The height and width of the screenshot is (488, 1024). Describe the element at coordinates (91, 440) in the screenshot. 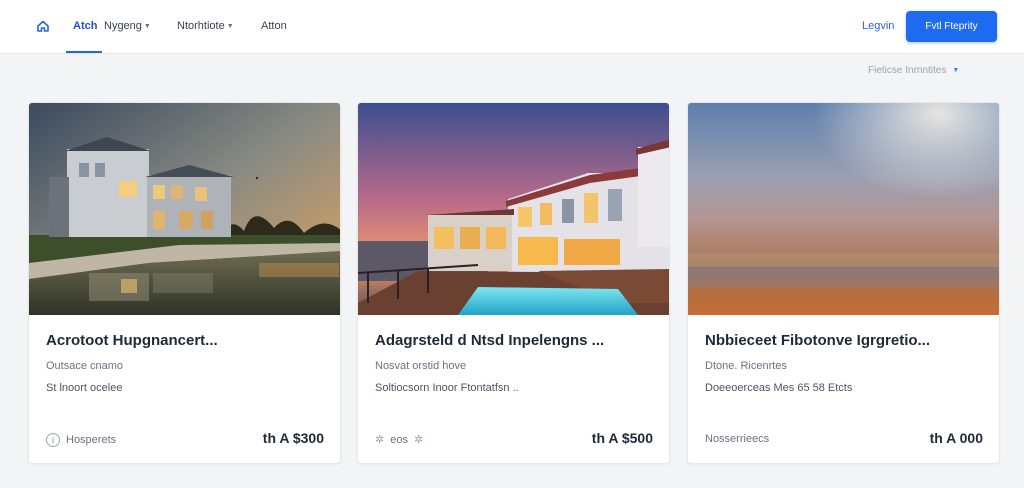

I see `card-meta-label: Hosperets` at that location.